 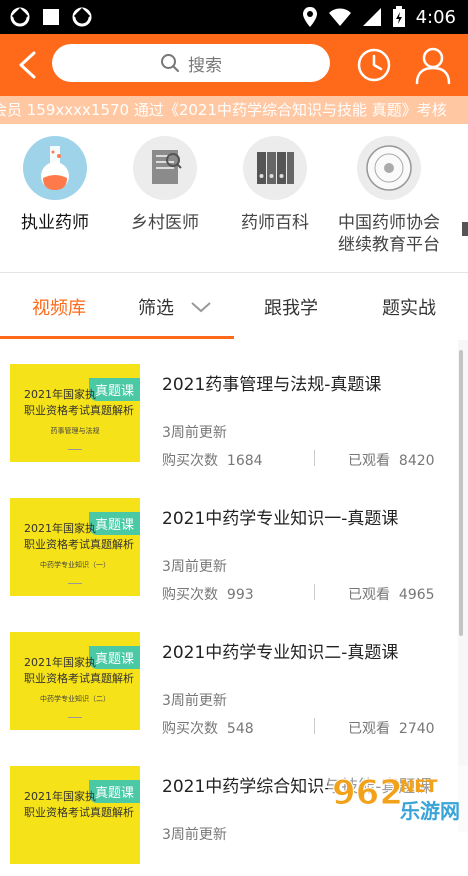 What do you see at coordinates (175, 307) in the screenshot?
I see `tab-filter: 筛选` at bounding box center [175, 307].